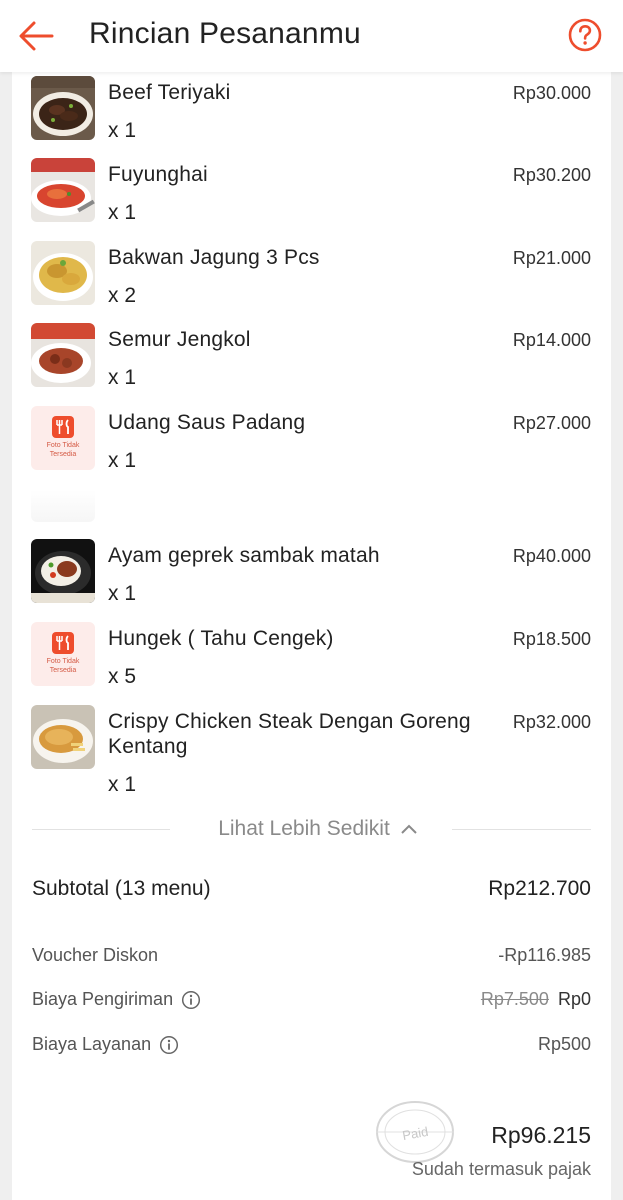 The image size is (623, 1200). Describe the element at coordinates (122, 295) in the screenshot. I see `item-quantity: x 2` at that location.